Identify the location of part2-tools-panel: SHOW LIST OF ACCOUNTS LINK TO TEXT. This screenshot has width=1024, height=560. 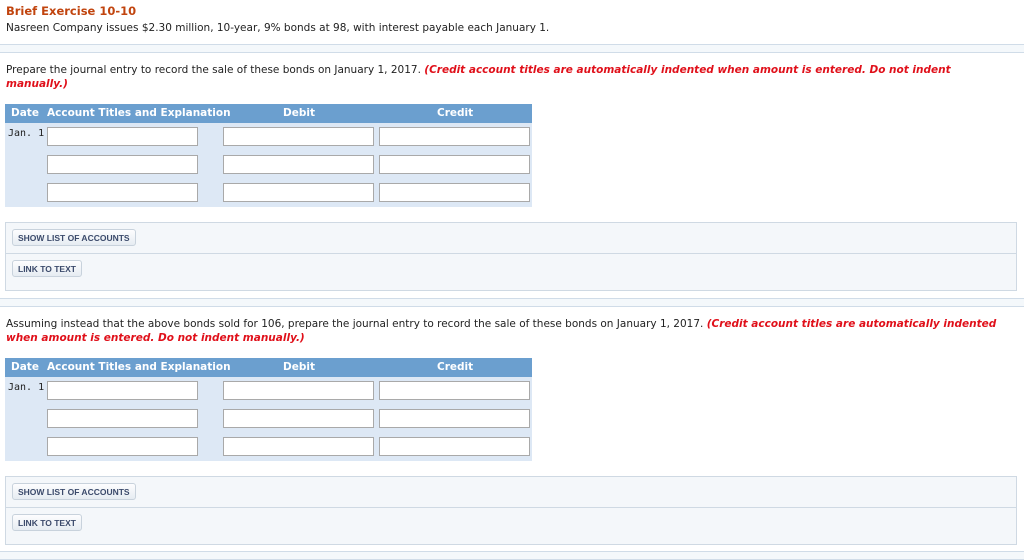
(511, 510).